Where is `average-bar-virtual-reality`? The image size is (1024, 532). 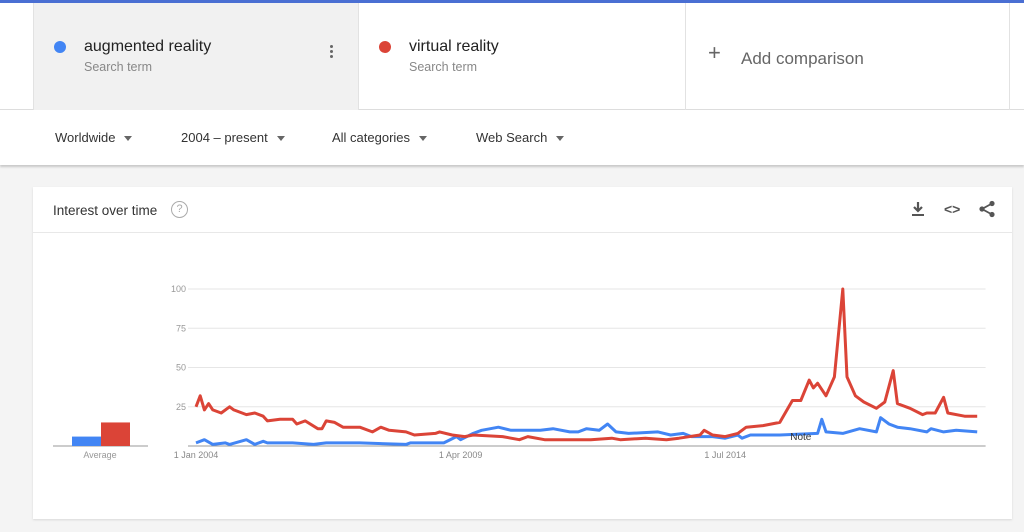
average-bar-virtual-reality is located at coordinates (115, 434).